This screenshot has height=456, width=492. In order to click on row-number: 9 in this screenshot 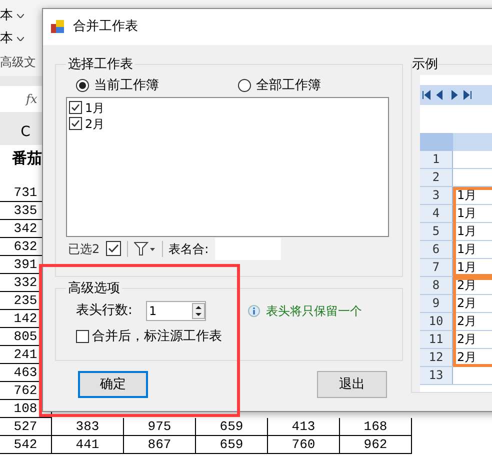, I will do `click(436, 303)`.